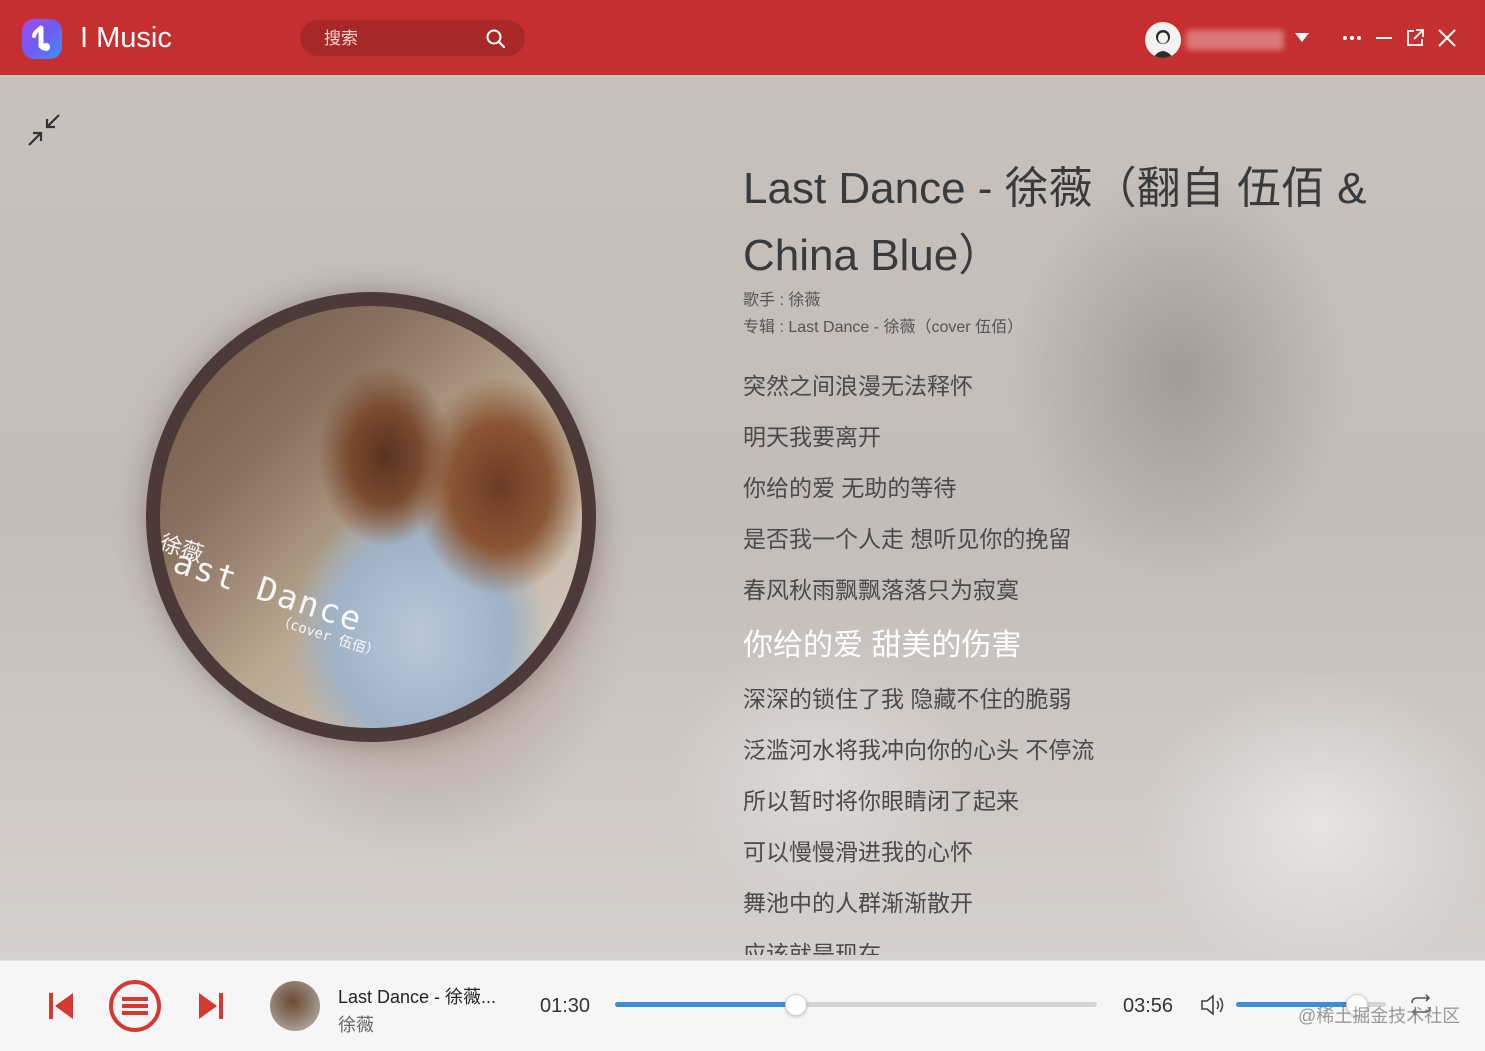 Image resolution: width=1485 pixels, height=1051 pixels. What do you see at coordinates (44, 130) in the screenshot?
I see `collapse-icon` at bounding box center [44, 130].